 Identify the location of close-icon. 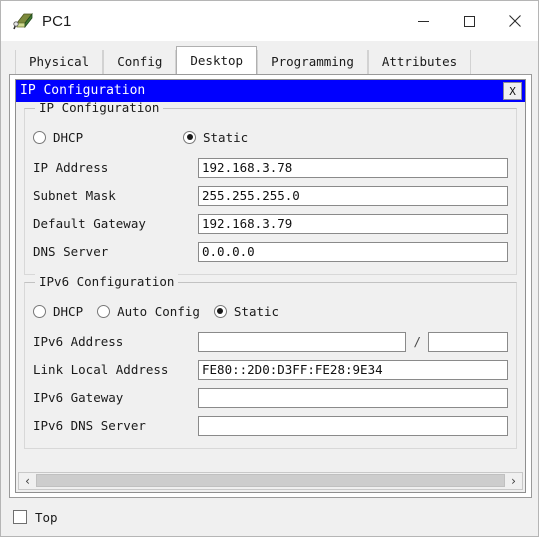
(515, 21).